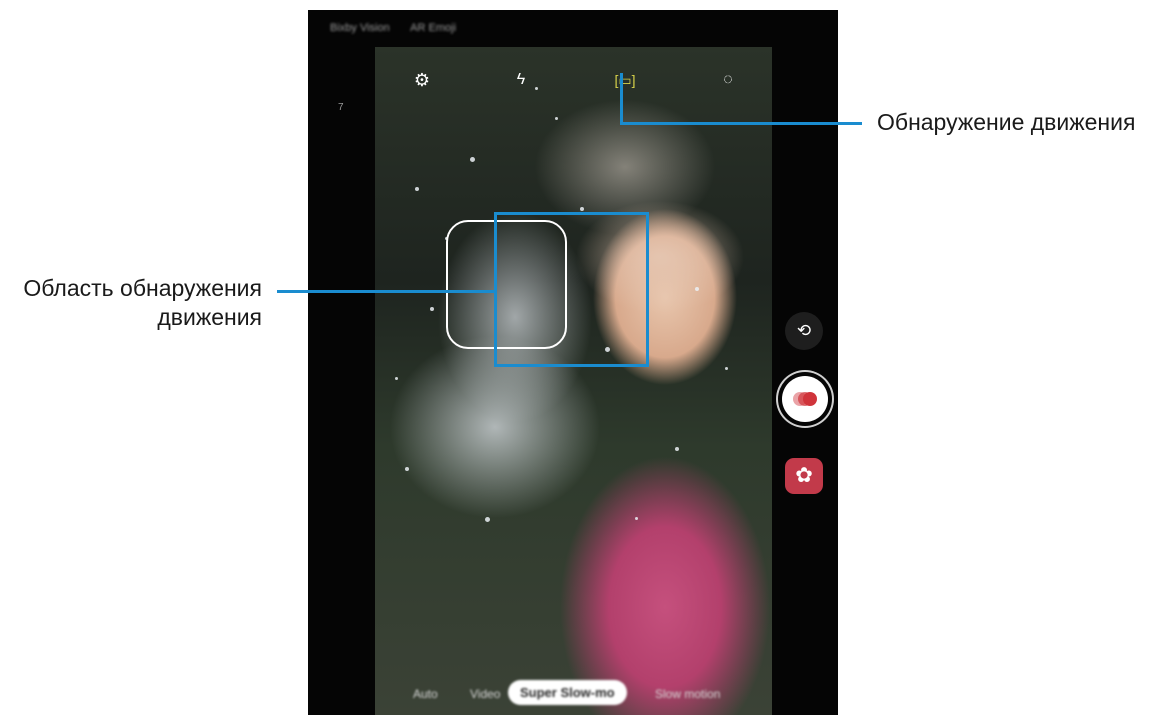 The height and width of the screenshot is (715, 1158). I want to click on motion-detect-icon: [▭], so click(625, 80).